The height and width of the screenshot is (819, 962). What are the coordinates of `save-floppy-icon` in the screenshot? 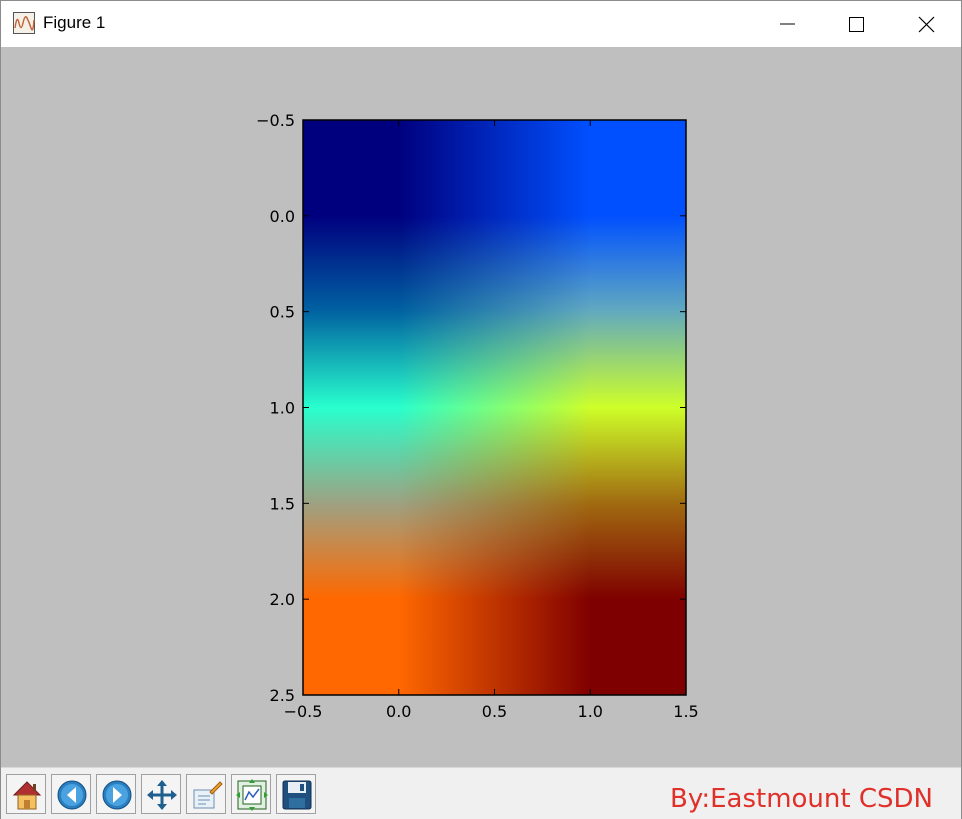 It's located at (297, 795).